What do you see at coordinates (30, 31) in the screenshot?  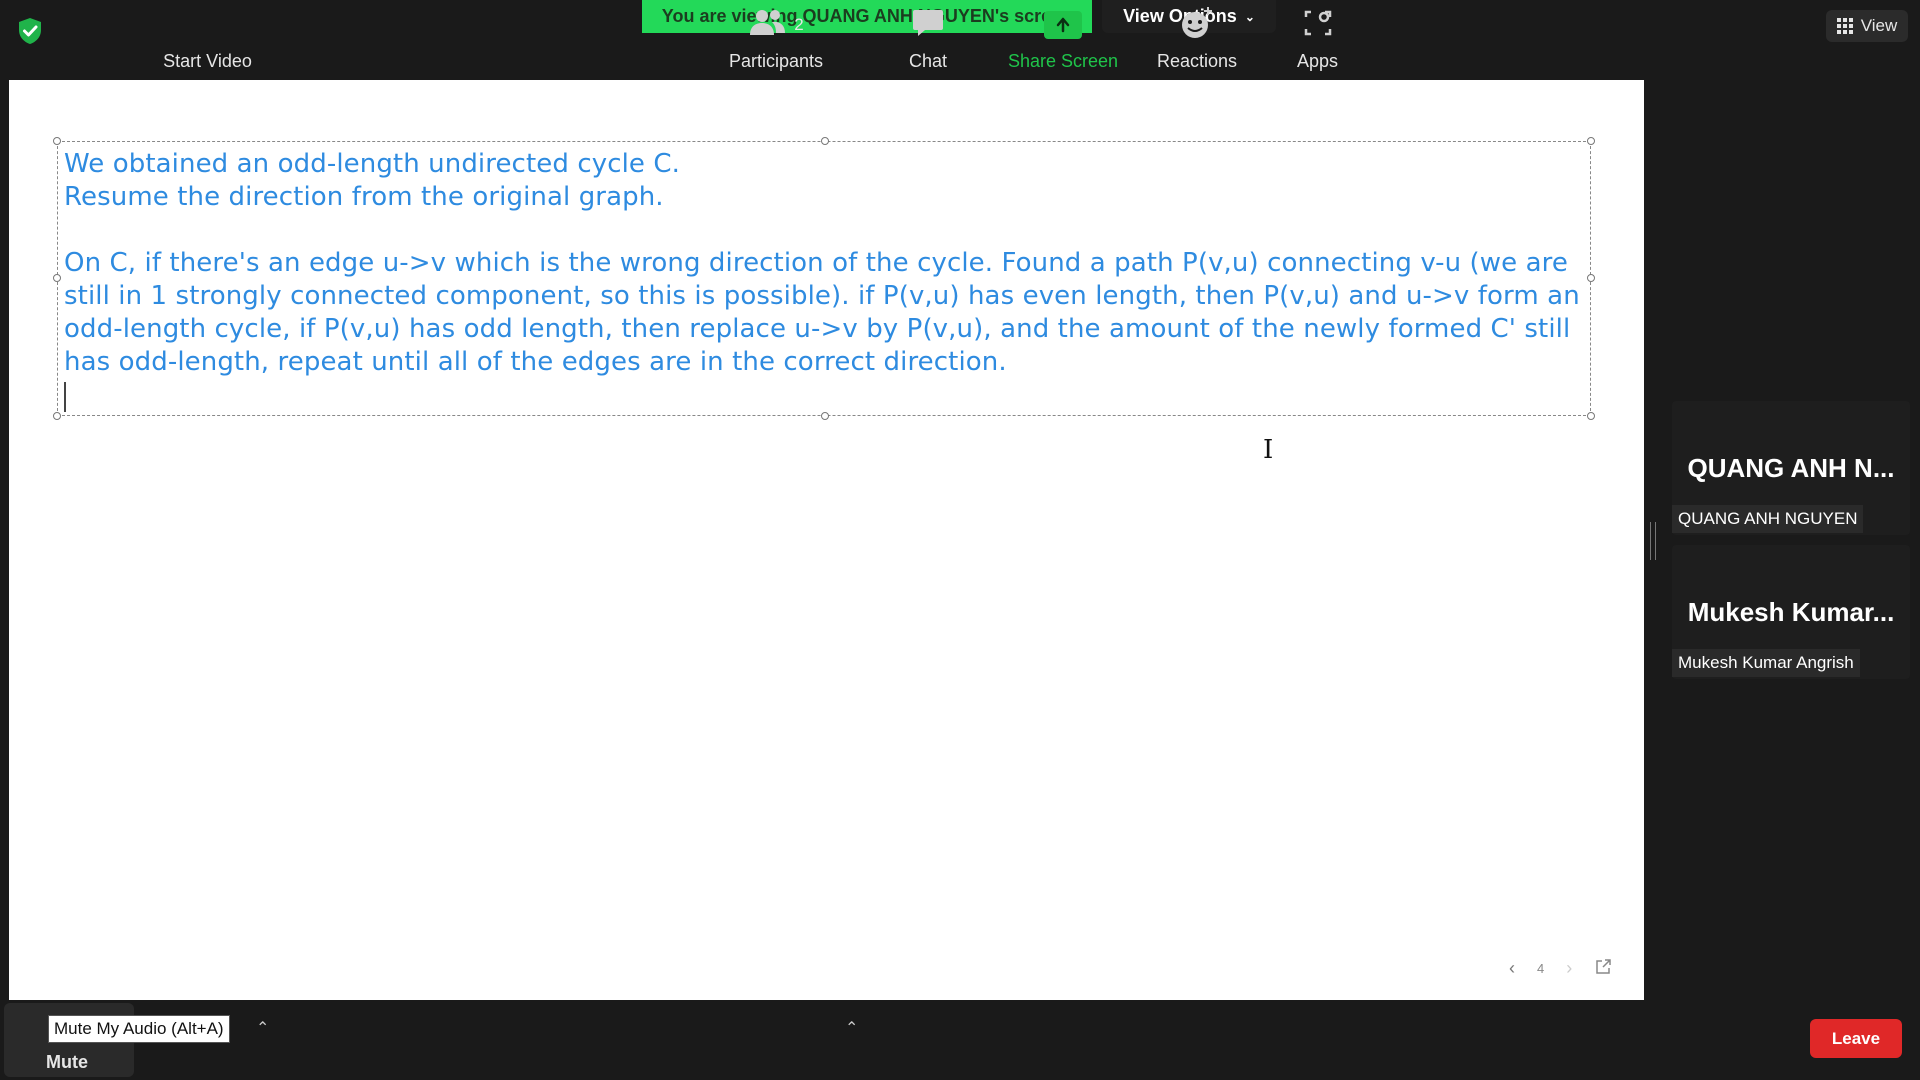 I see `security-shield-icon` at bounding box center [30, 31].